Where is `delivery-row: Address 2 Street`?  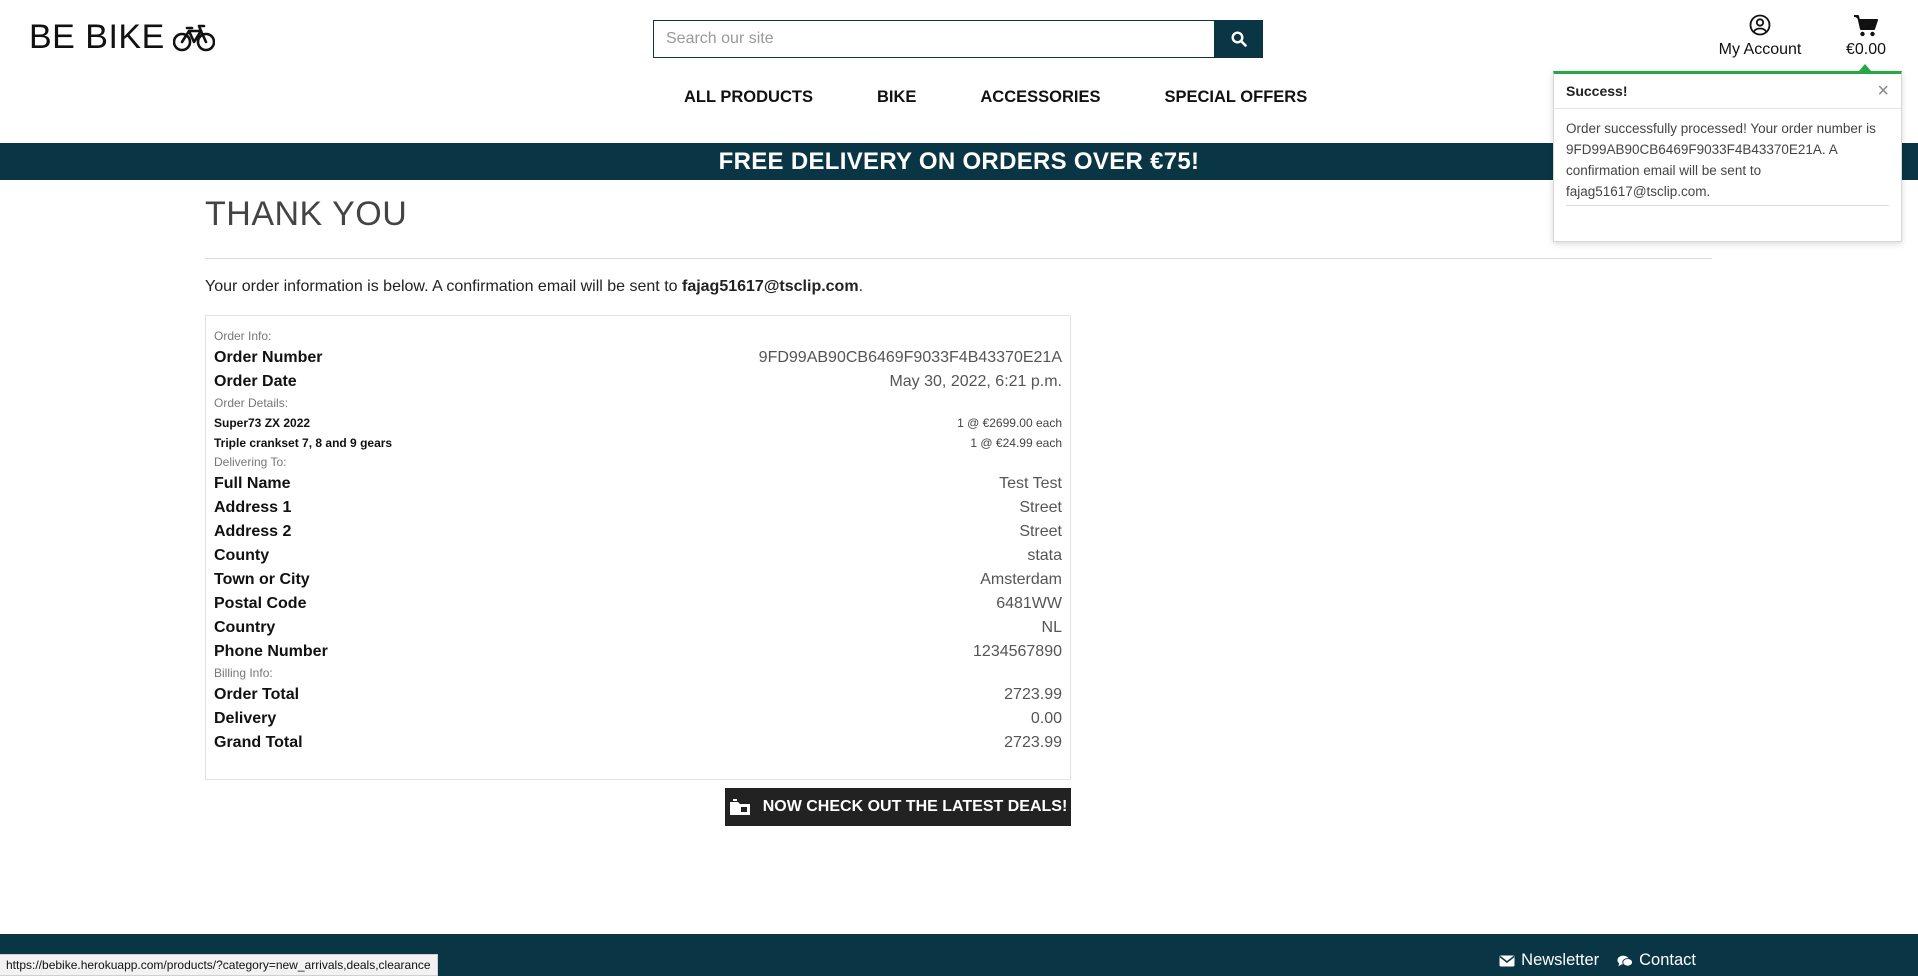 delivery-row: Address 2 Street is located at coordinates (638, 532).